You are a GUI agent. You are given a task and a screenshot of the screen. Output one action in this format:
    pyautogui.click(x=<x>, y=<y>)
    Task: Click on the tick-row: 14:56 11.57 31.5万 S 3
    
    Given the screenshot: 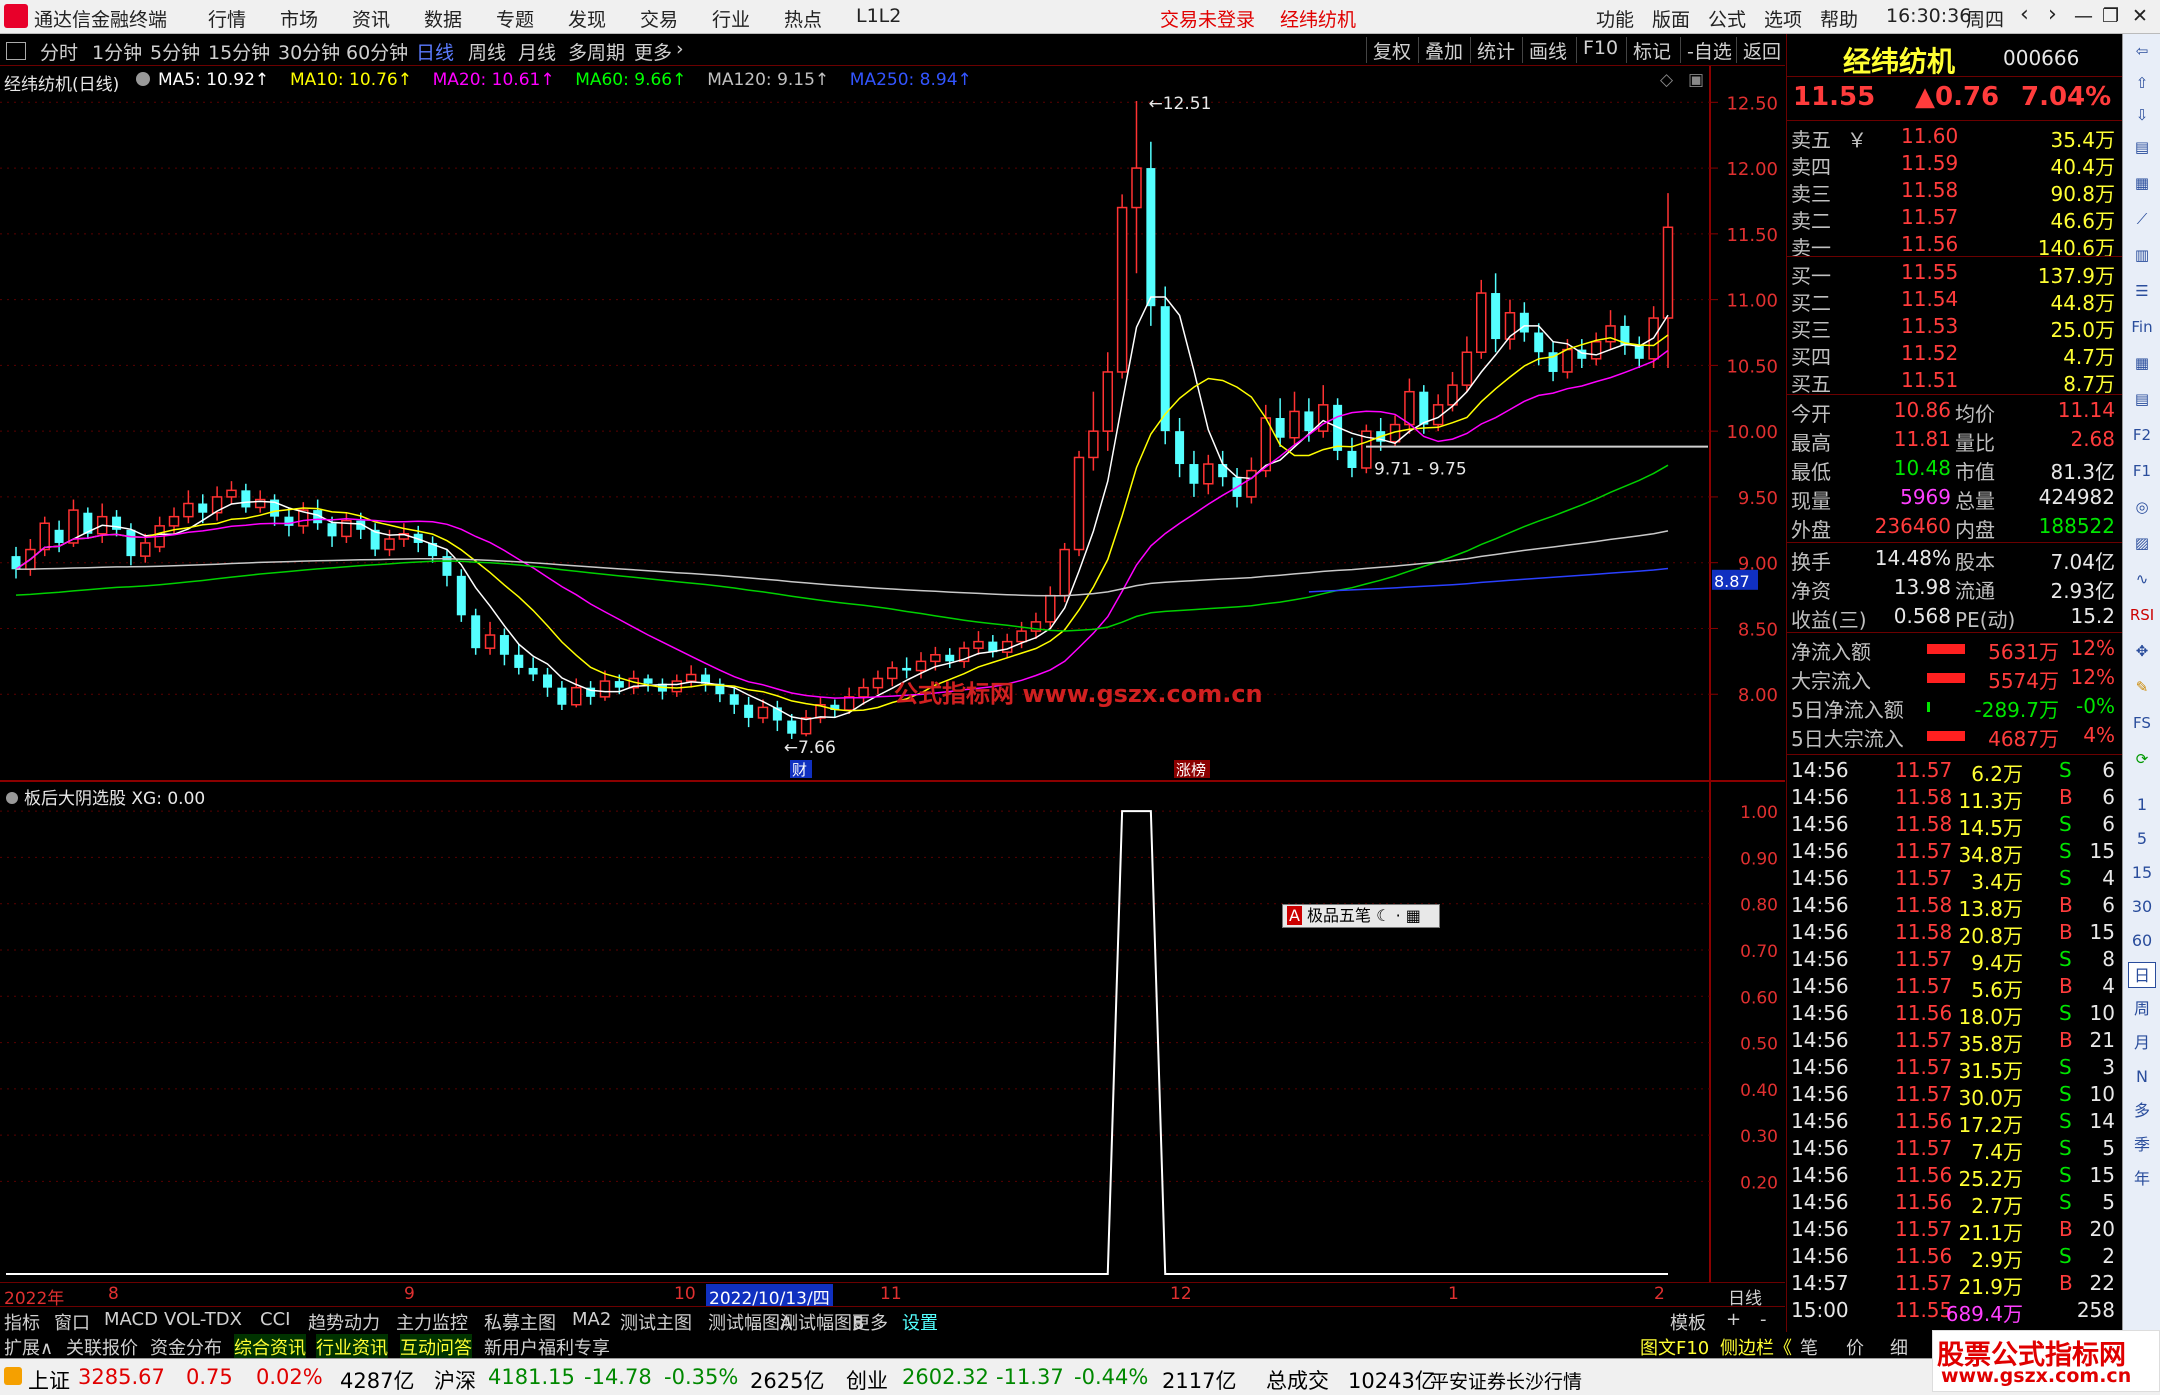 What is the action you would take?
    pyautogui.click(x=1955, y=1069)
    